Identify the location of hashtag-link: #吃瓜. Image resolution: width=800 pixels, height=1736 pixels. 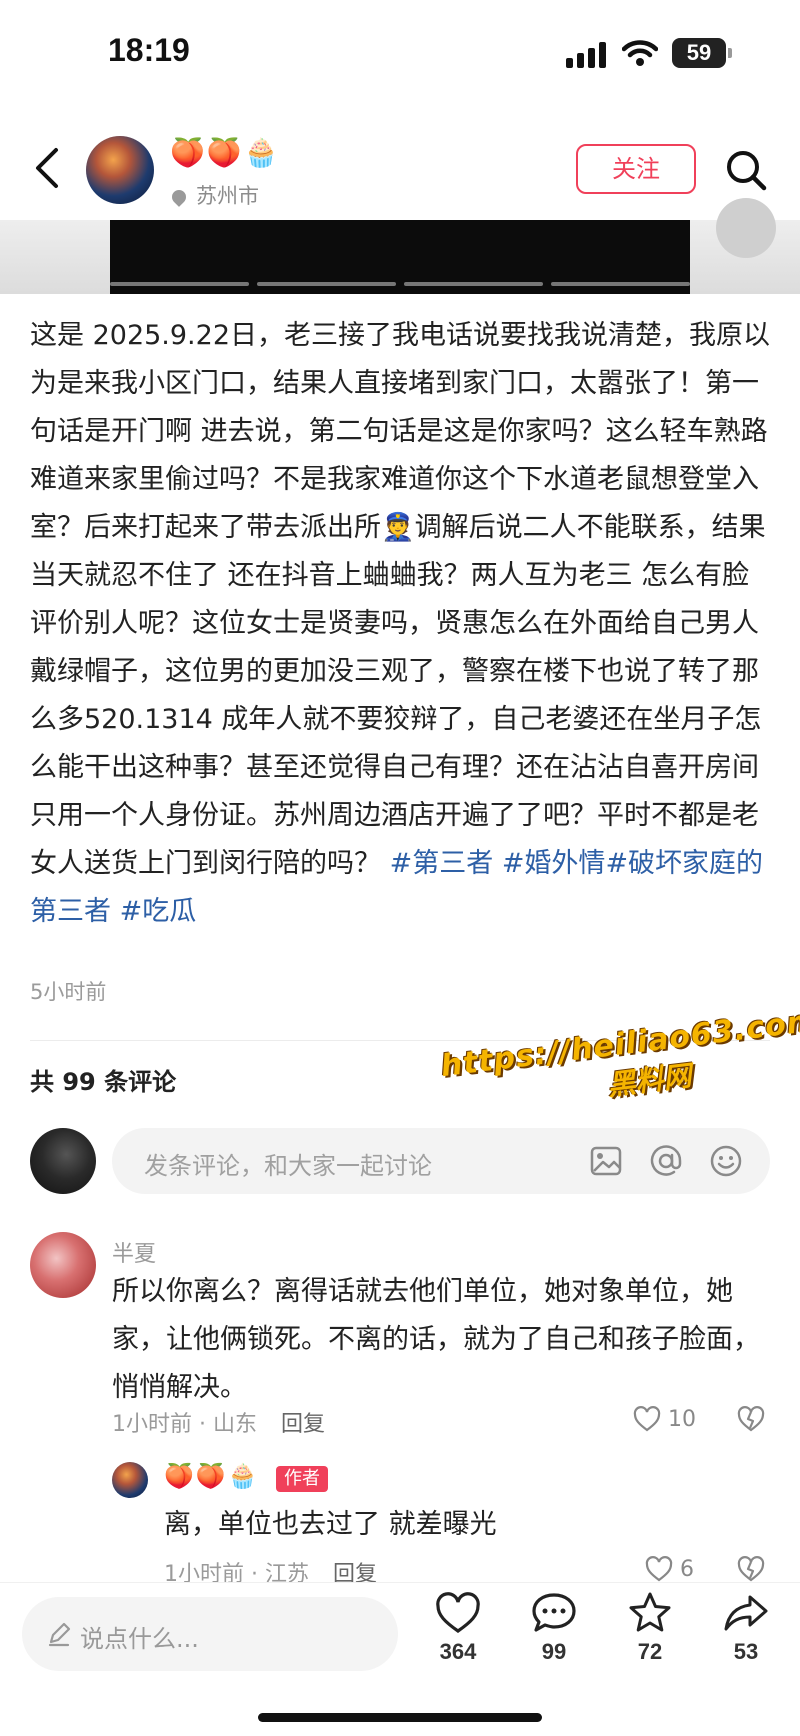
(158, 911).